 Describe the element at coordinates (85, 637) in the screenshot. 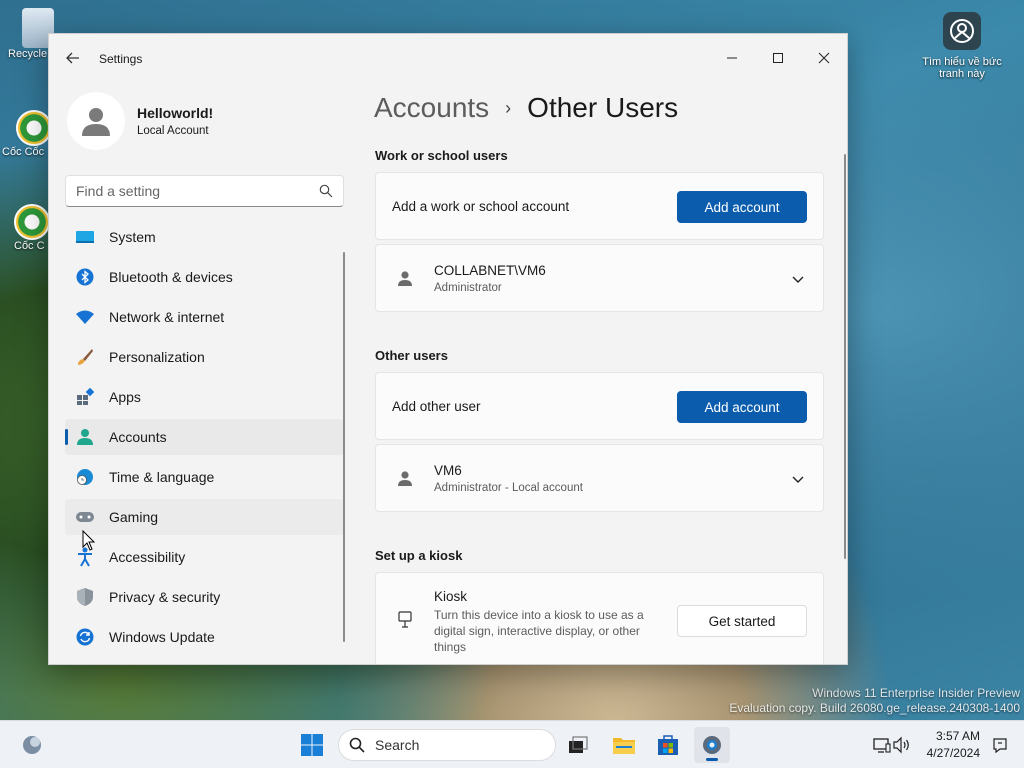

I see `update-icon` at that location.